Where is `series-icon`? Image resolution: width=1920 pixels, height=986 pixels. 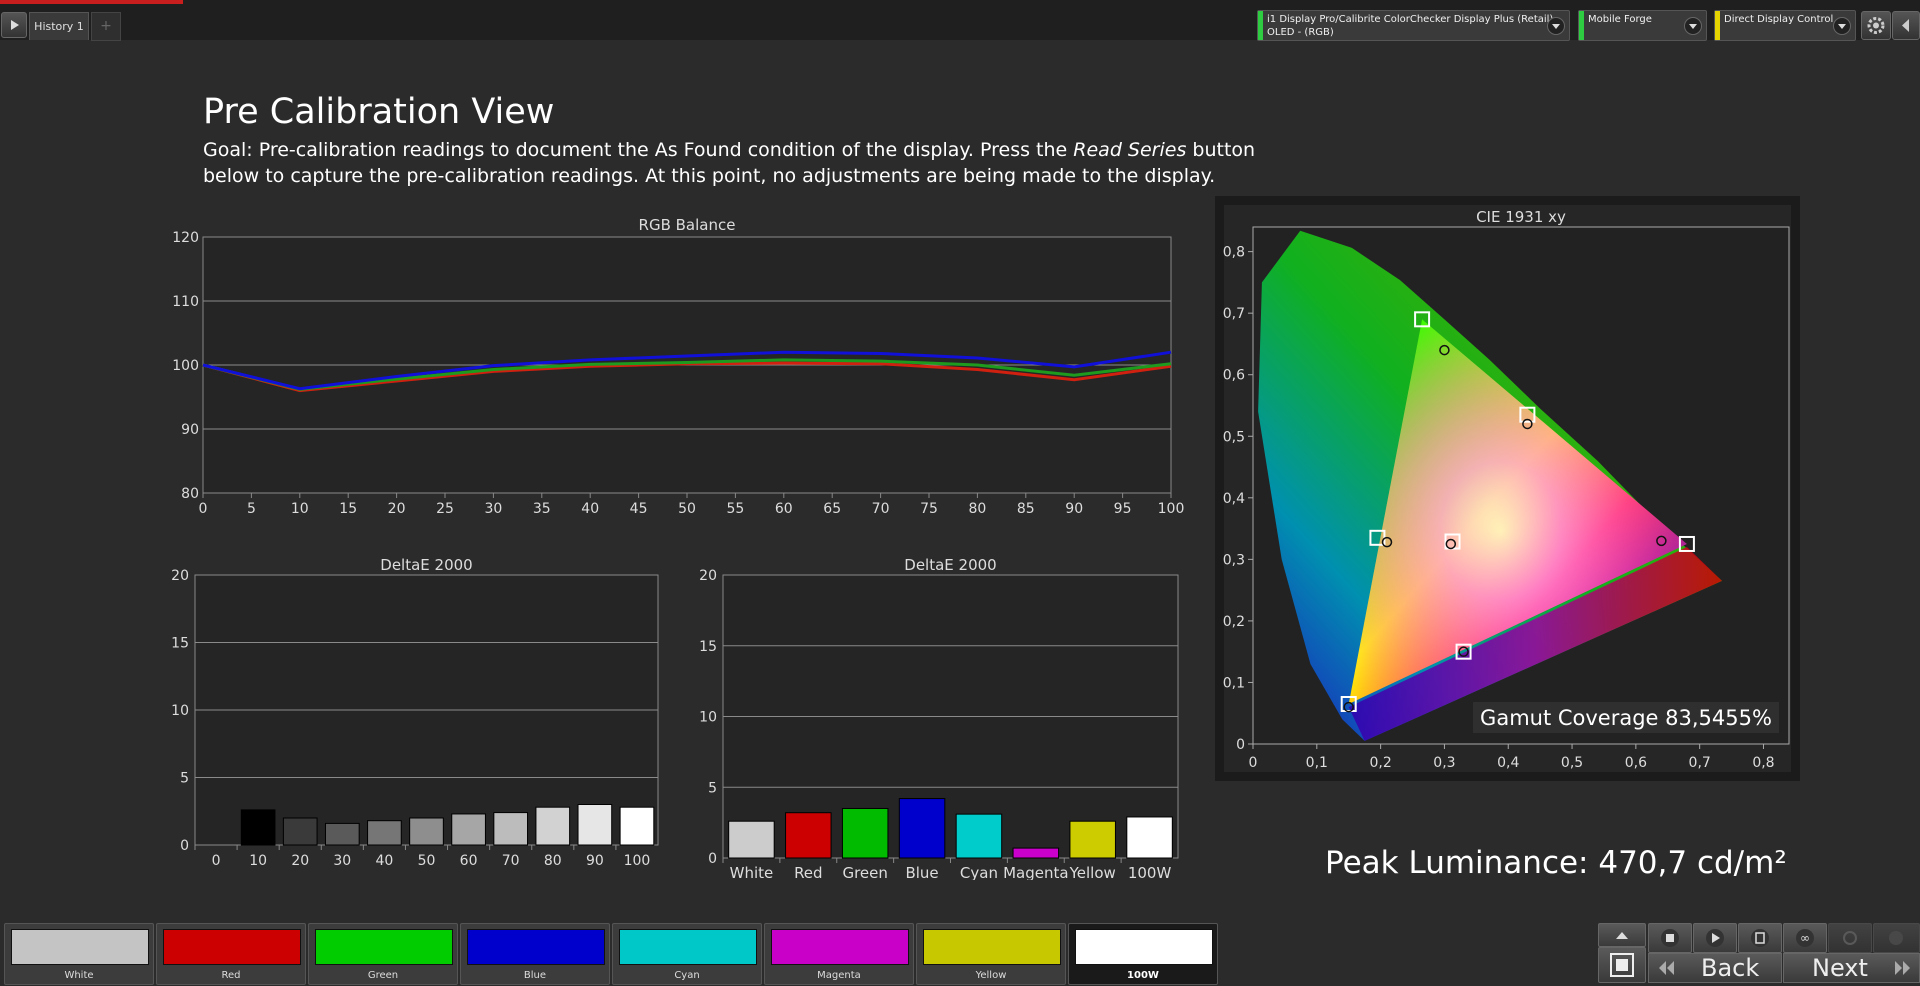 series-icon is located at coordinates (1760, 938).